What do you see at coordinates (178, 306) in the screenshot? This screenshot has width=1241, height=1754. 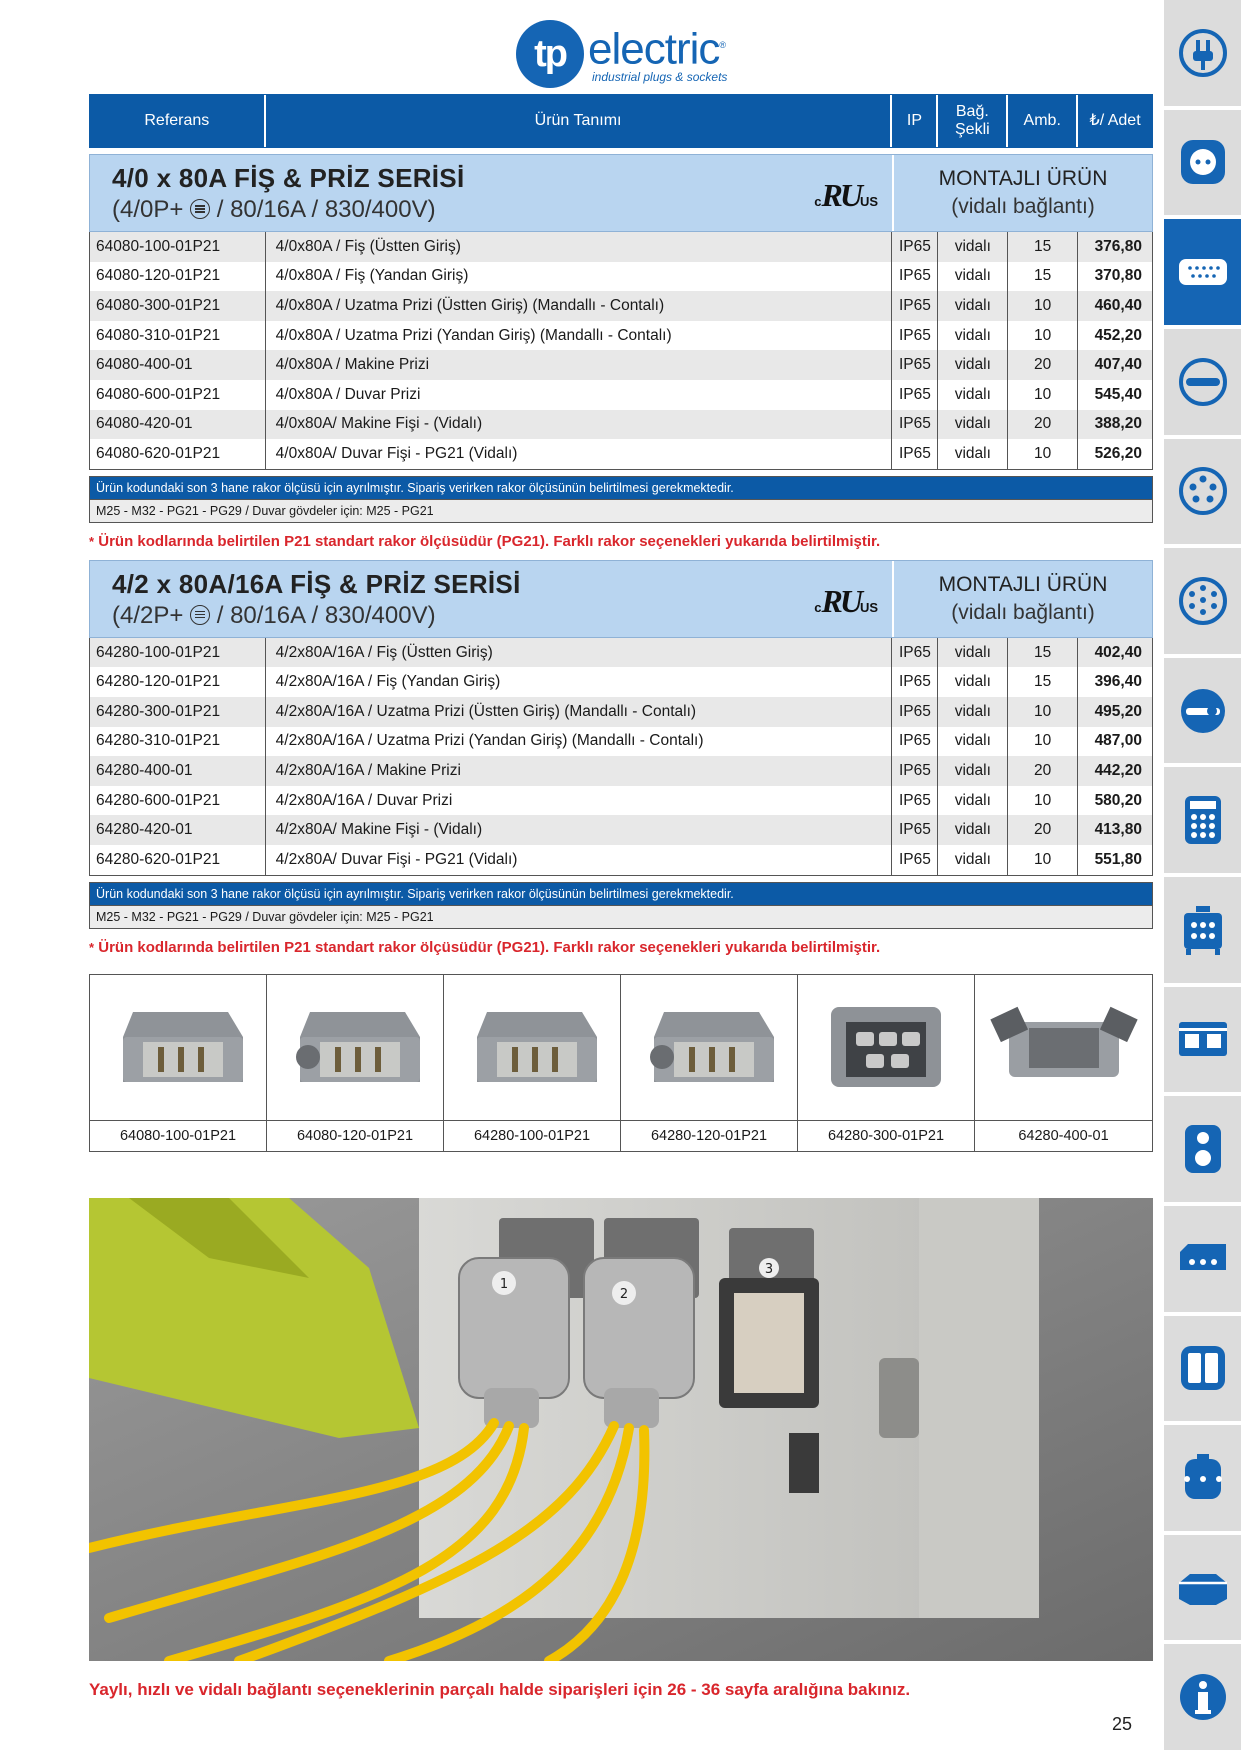 I see `cell-referans: 64080-300-01P21` at bounding box center [178, 306].